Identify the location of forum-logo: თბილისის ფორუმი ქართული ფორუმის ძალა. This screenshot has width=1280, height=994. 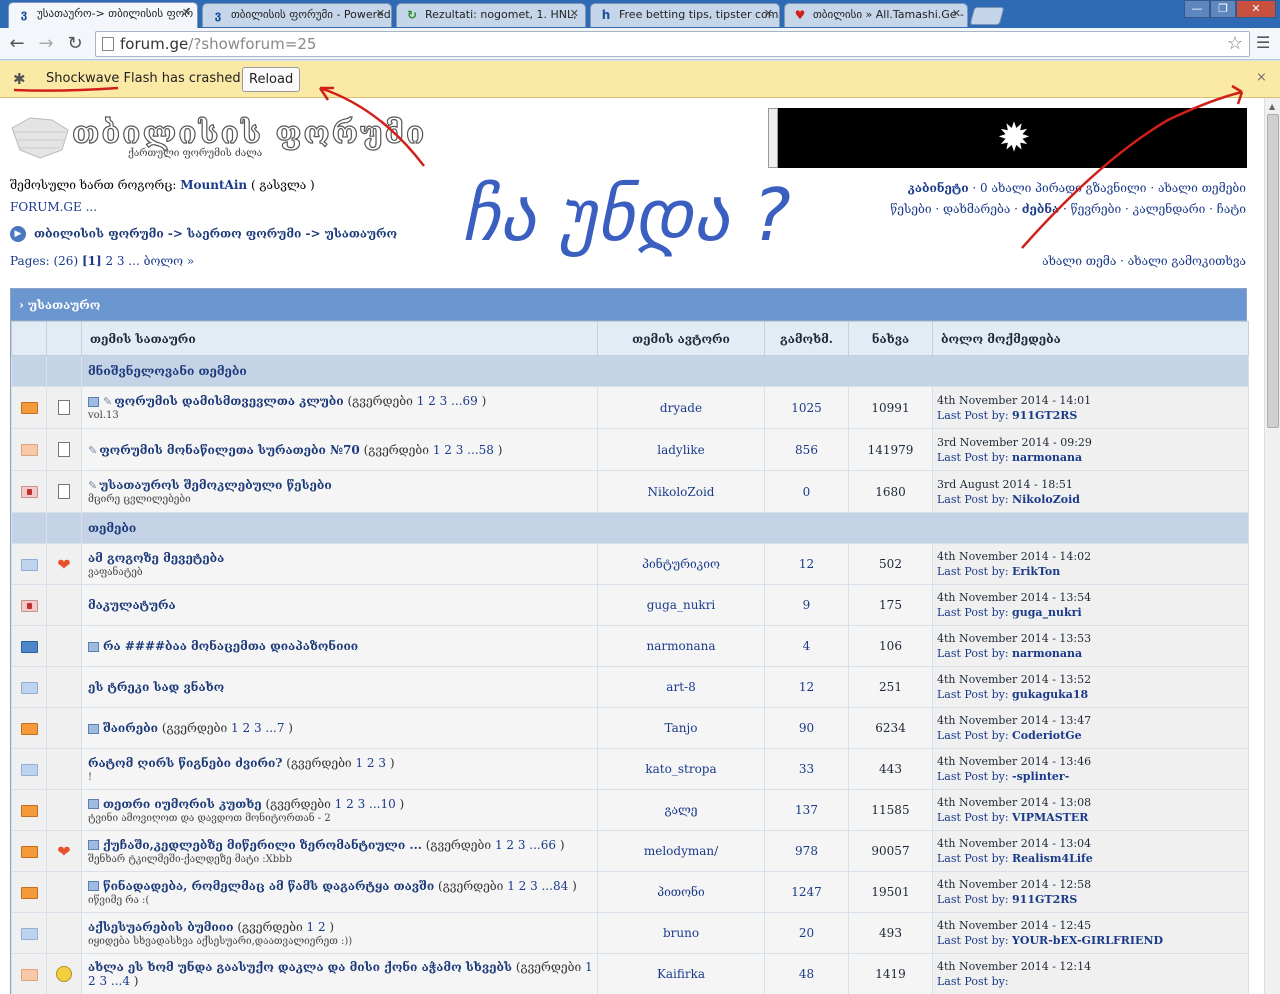
(217, 139).